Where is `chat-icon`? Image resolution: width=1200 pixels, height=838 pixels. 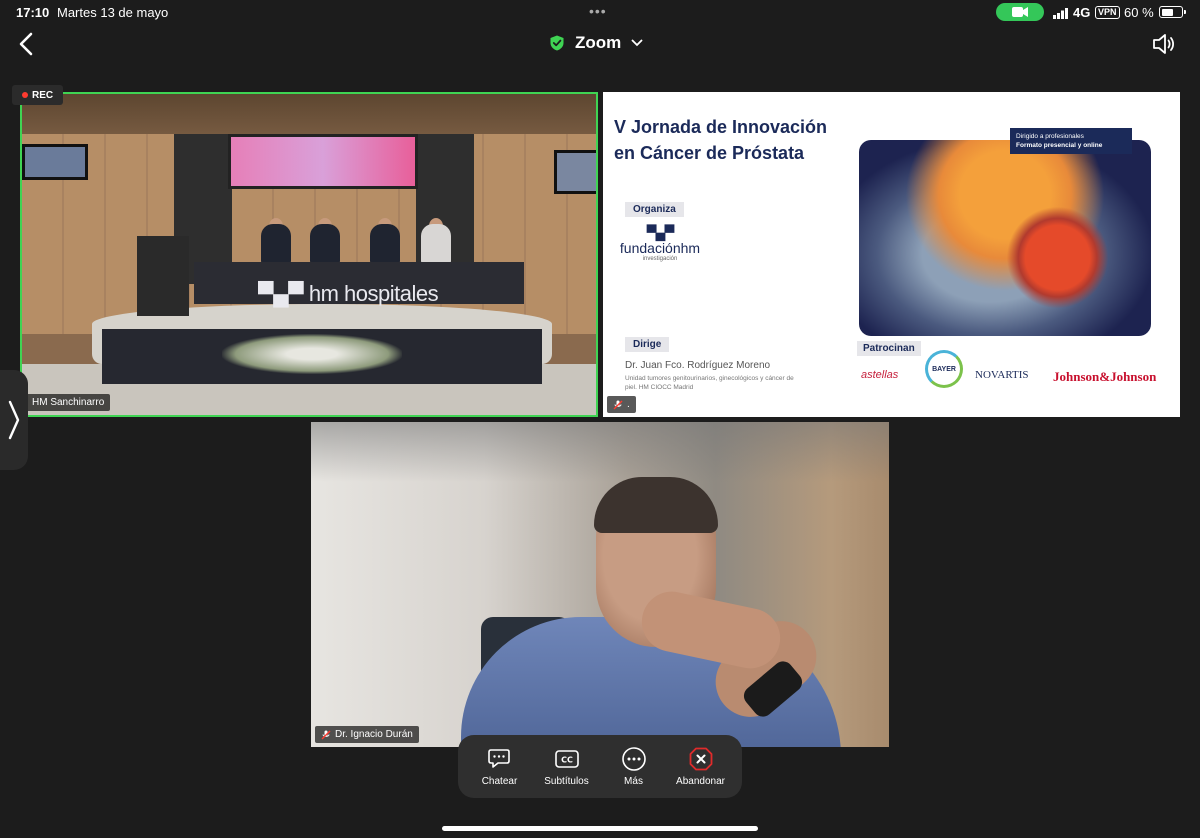 chat-icon is located at coordinates (499, 759).